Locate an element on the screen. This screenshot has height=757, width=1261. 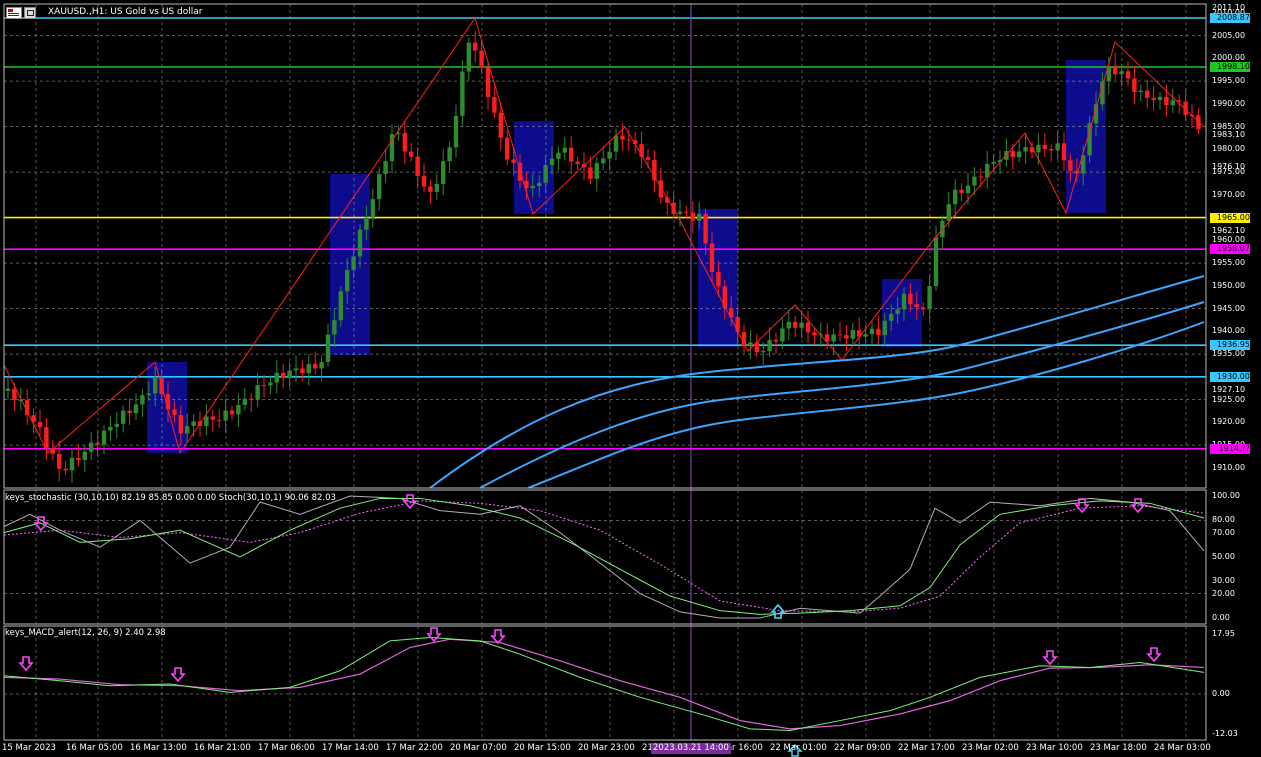
macd-title: keys_MACD_alert(12, 26, 9) 2.40 2.98 is located at coordinates (85, 633).